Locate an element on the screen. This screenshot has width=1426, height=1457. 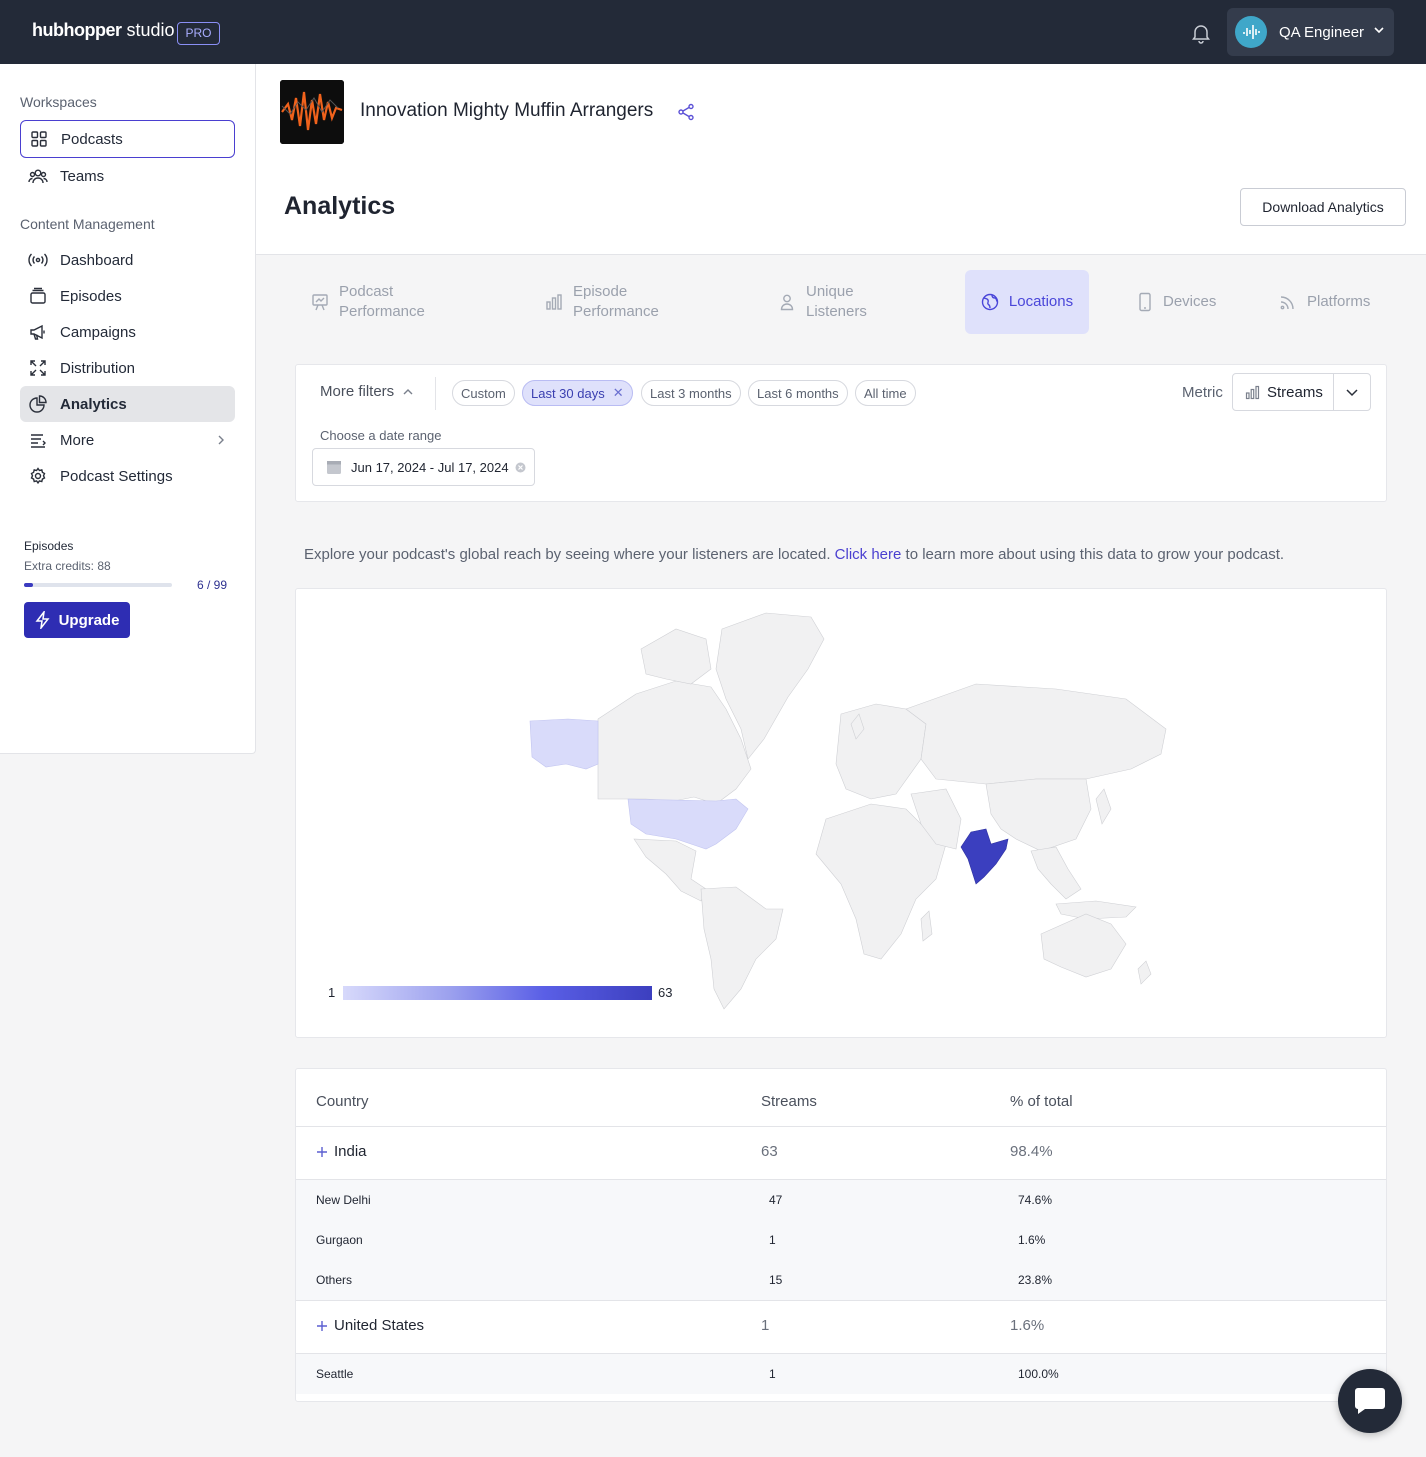
people-icon is located at coordinates (38, 176).